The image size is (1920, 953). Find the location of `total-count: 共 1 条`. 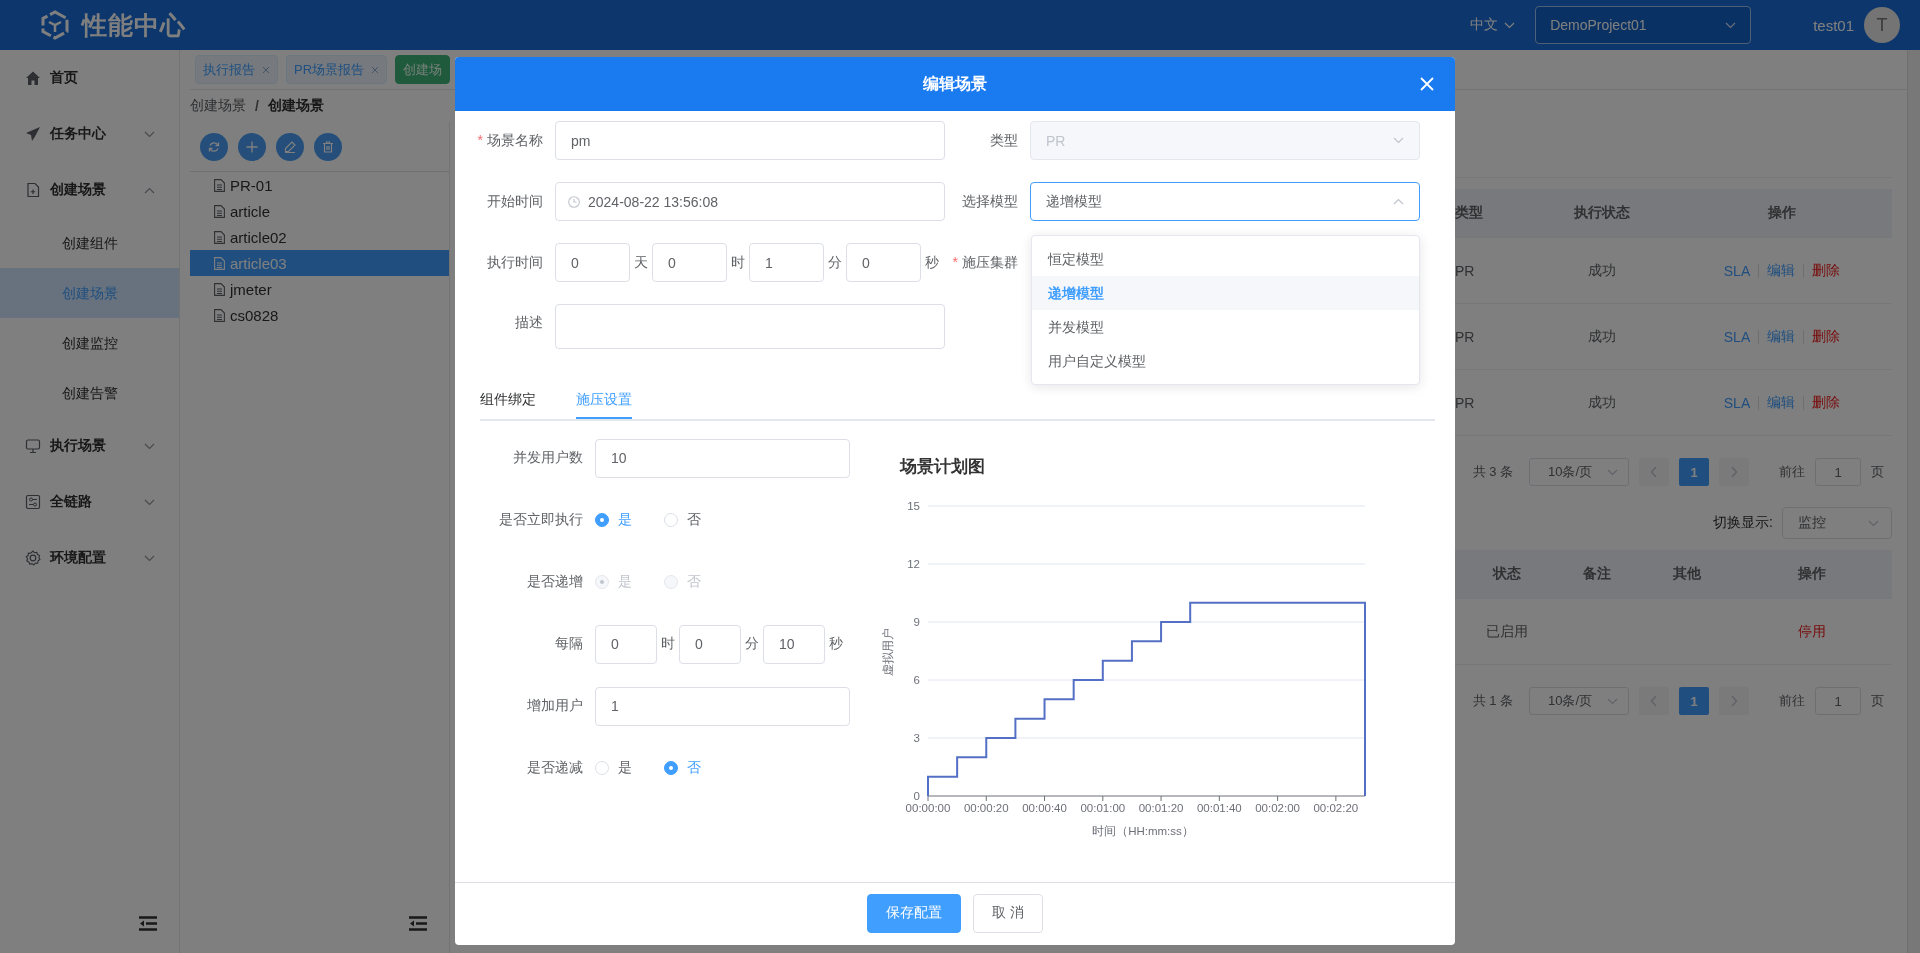

total-count: 共 1 条 is located at coordinates (1492, 701).